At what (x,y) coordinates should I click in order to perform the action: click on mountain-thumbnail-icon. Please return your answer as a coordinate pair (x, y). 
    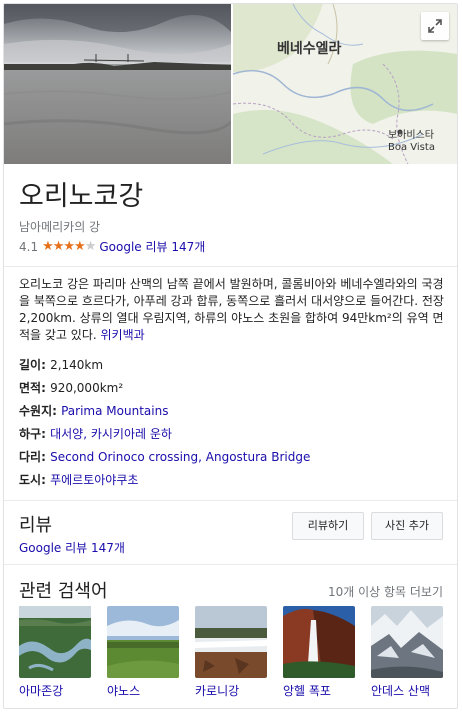
    Looking at the image, I should click on (407, 642).